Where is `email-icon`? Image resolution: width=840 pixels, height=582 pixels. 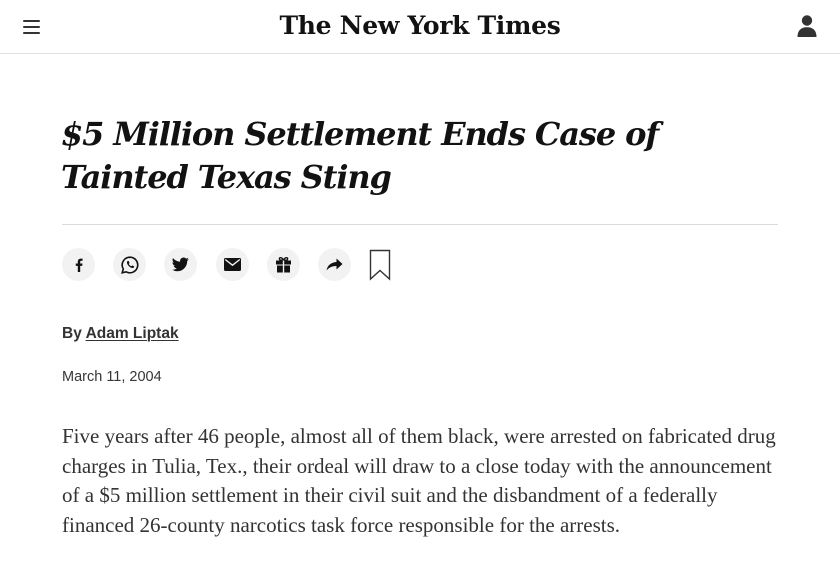 email-icon is located at coordinates (232, 264).